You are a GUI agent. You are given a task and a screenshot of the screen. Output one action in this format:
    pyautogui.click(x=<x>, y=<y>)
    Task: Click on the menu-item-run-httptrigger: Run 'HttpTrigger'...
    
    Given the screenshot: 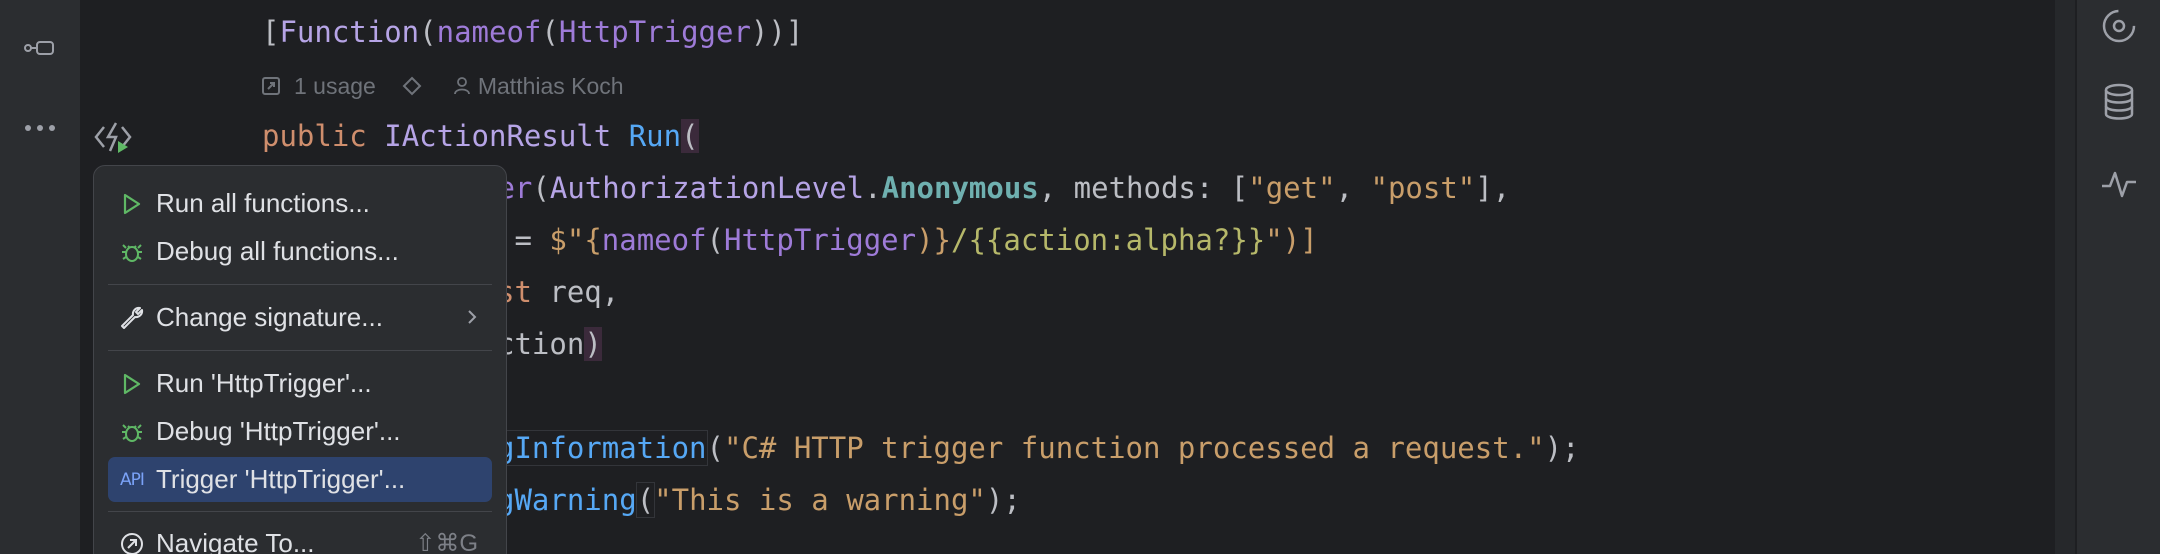 What is the action you would take?
    pyautogui.click(x=300, y=383)
    